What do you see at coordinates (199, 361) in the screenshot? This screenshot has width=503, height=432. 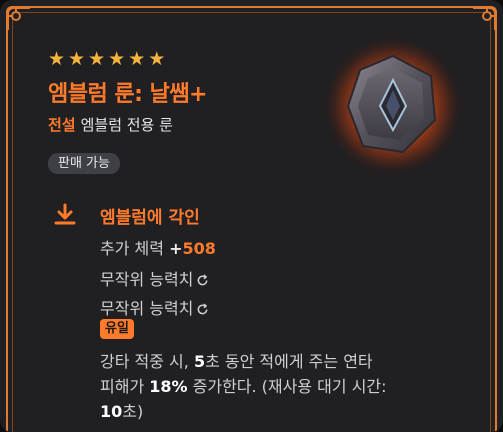 I see `desc-value: 5` at bounding box center [199, 361].